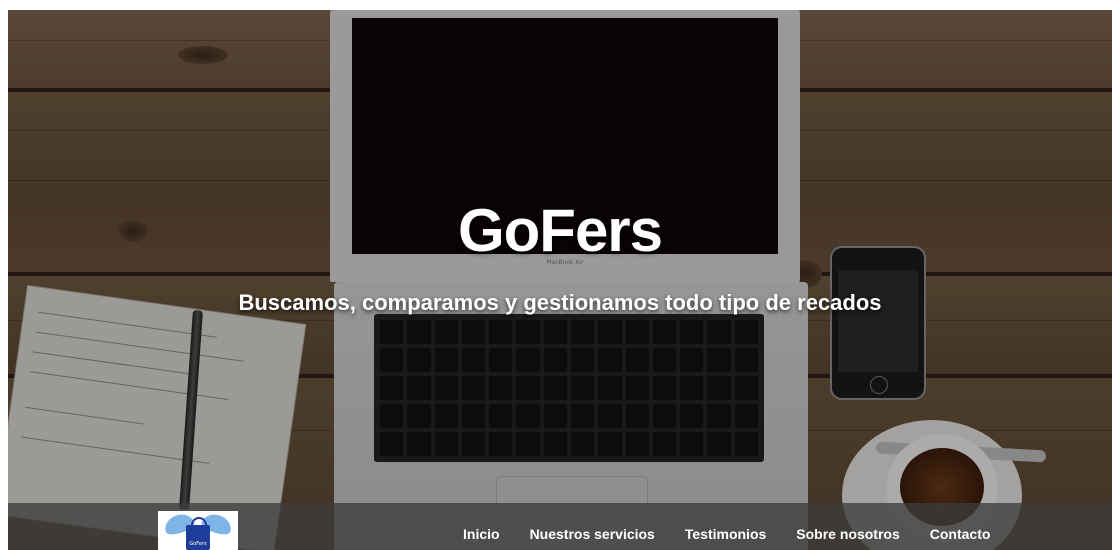 The width and height of the screenshot is (1118, 550). What do you see at coordinates (481, 527) in the screenshot?
I see `nav-link-inicio: Inicio` at bounding box center [481, 527].